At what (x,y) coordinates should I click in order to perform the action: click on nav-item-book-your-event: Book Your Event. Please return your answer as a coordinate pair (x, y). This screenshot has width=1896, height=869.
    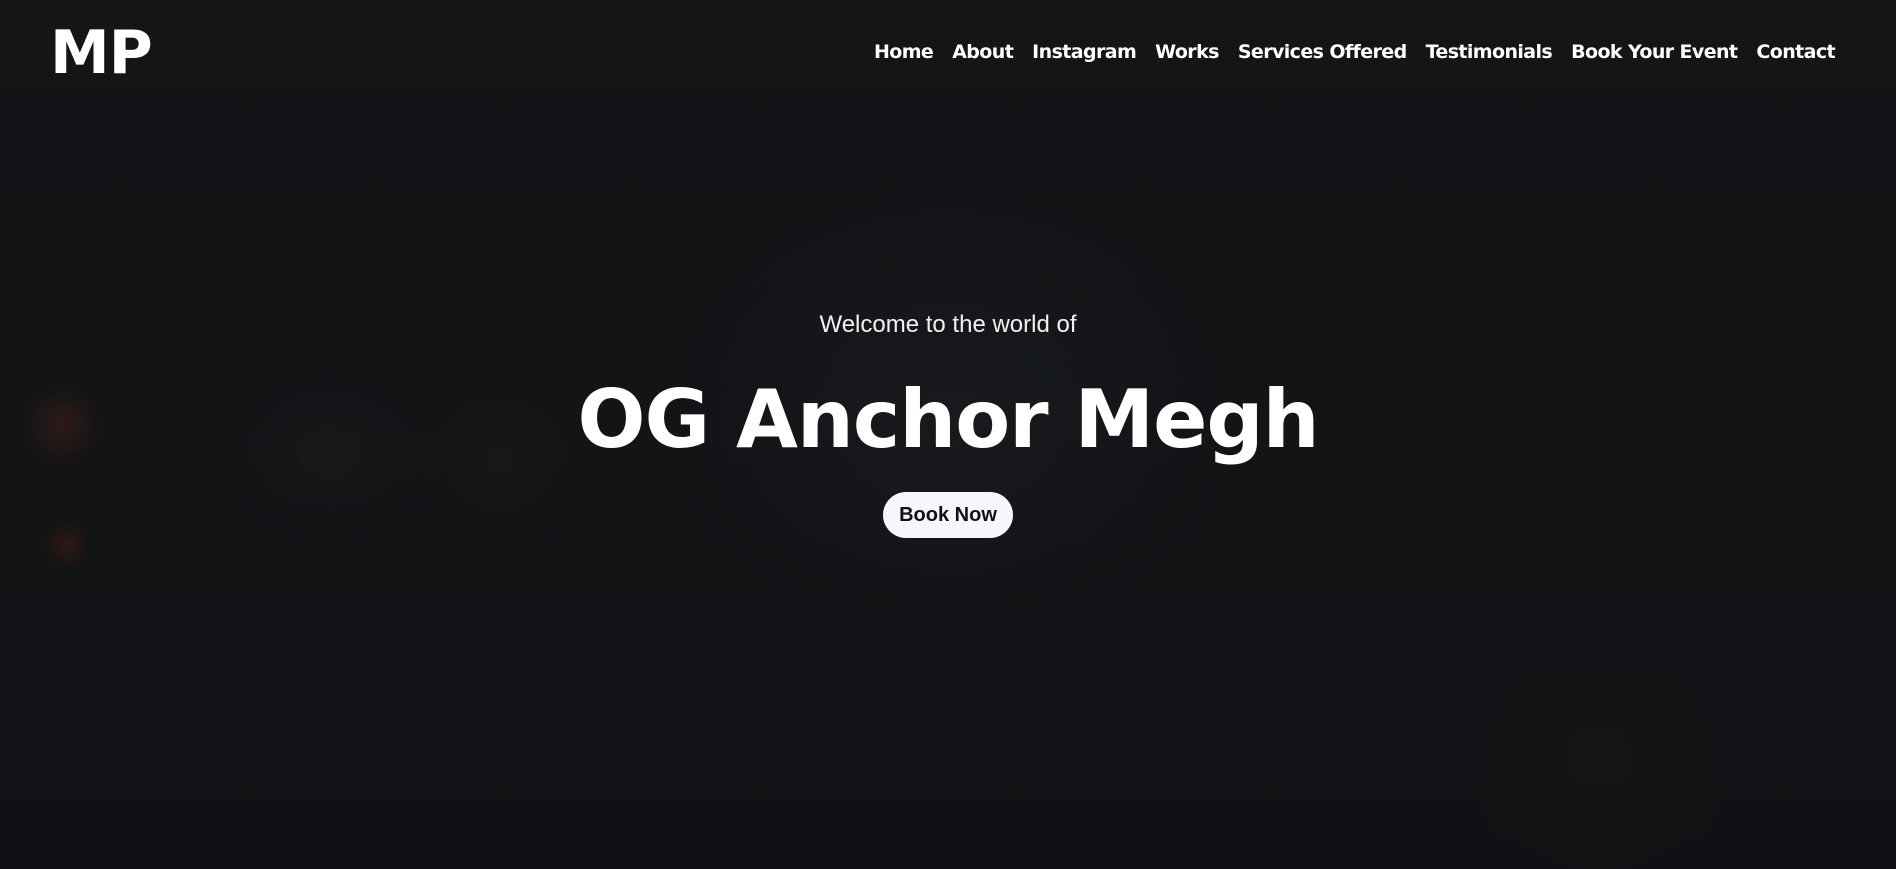
    Looking at the image, I should click on (1654, 52).